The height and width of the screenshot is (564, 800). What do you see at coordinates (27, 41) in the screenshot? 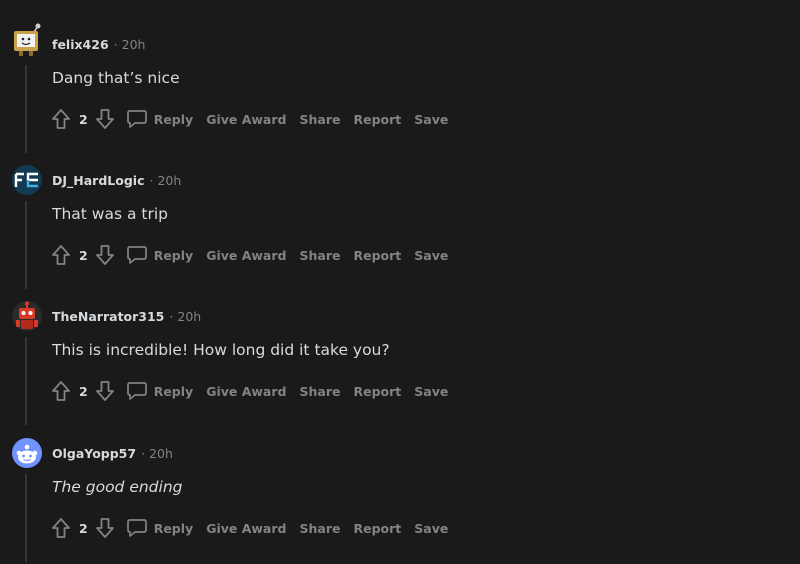
I see `tv-robot-avatar-icon` at bounding box center [27, 41].